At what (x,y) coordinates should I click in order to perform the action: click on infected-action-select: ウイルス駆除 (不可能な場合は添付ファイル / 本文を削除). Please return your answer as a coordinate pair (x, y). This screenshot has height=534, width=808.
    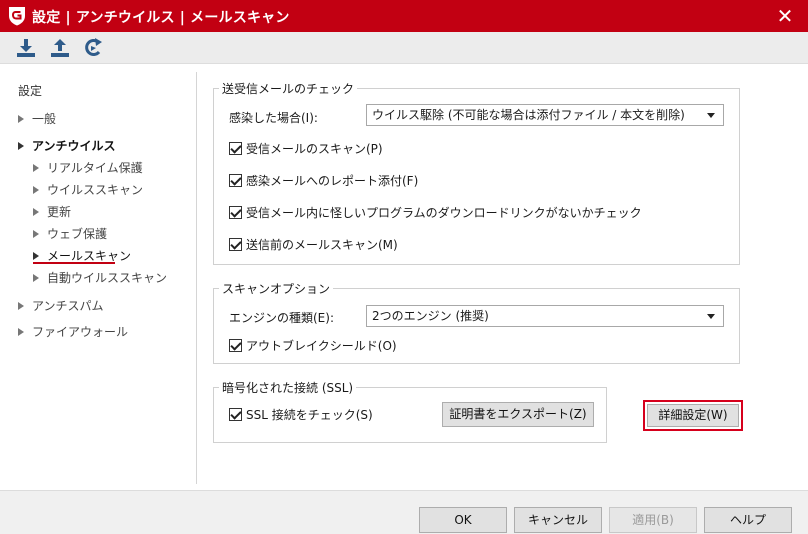
    Looking at the image, I should click on (545, 115).